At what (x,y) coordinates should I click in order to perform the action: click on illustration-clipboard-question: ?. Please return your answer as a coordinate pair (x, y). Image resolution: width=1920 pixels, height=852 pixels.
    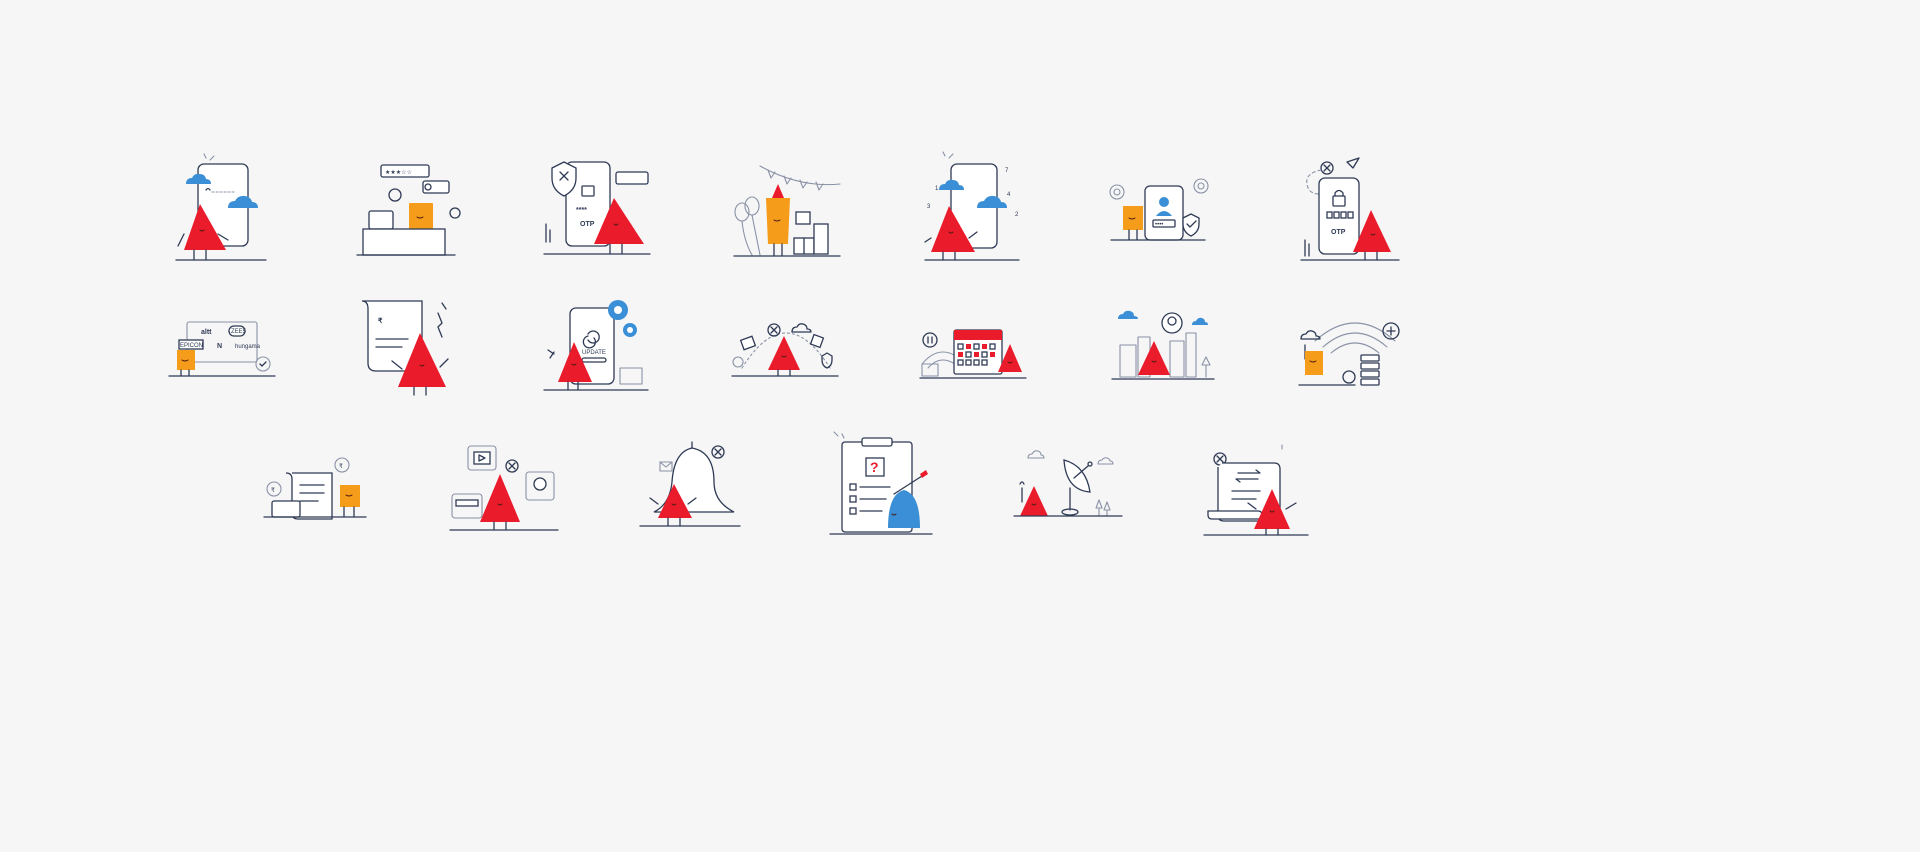
    Looking at the image, I should click on (881, 483).